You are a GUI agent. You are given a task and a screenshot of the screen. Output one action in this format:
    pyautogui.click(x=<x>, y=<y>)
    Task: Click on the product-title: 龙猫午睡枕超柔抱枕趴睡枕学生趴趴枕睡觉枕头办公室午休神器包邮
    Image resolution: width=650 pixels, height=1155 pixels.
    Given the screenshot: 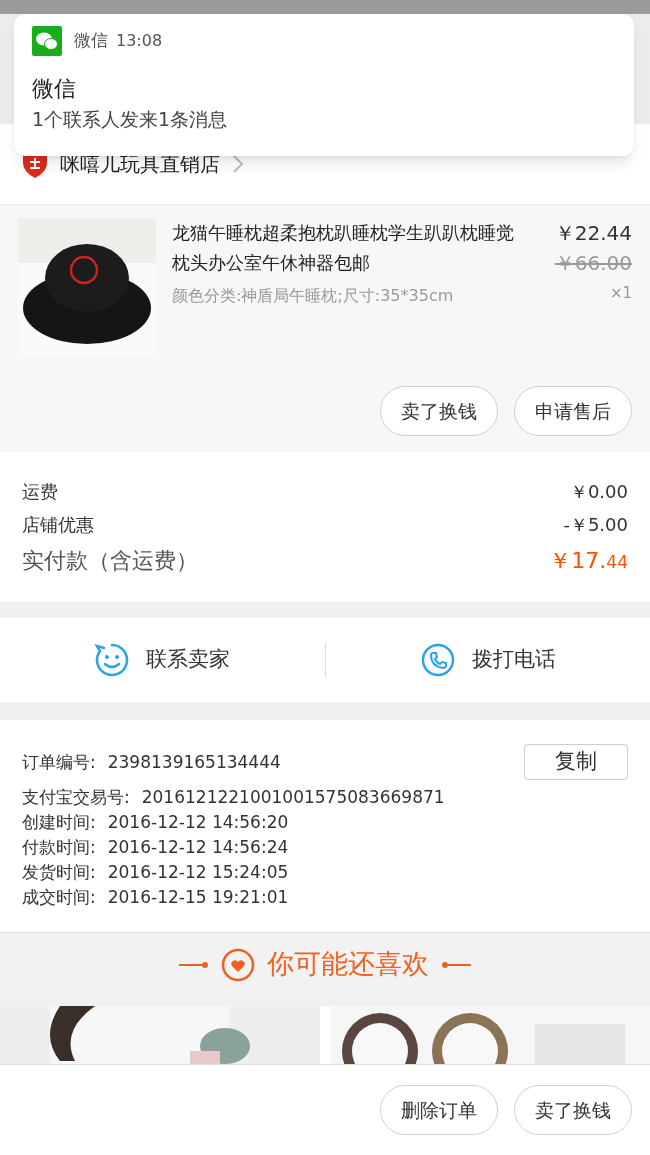 What is the action you would take?
    pyautogui.click(x=351, y=248)
    